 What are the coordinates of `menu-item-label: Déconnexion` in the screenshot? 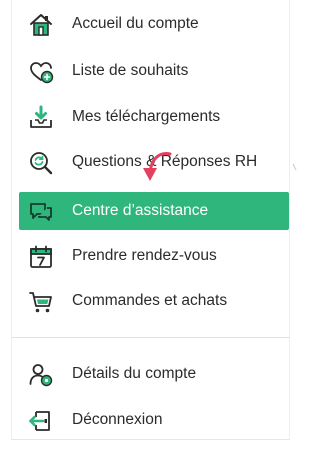 It's located at (117, 419).